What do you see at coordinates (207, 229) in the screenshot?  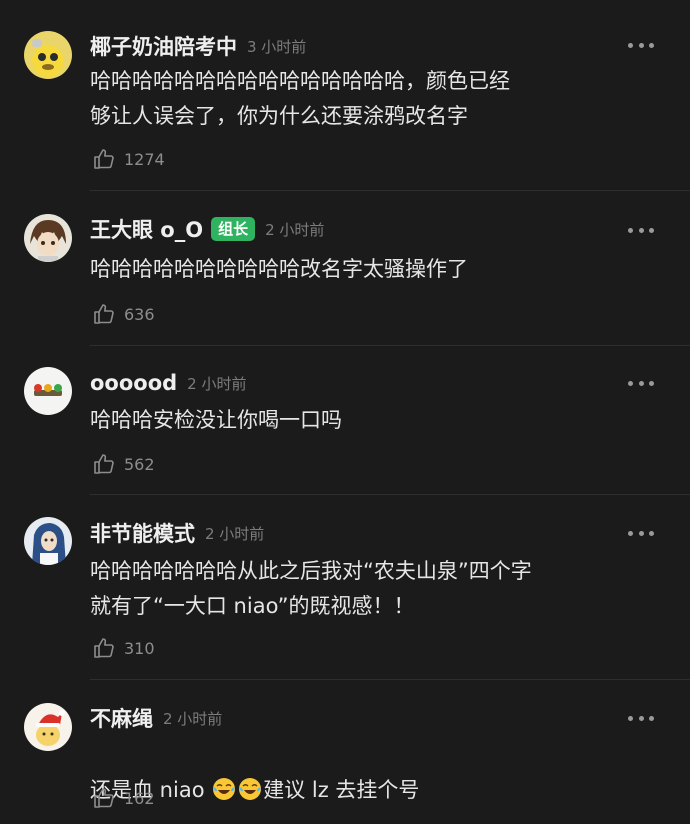 I see `name-row: 王大眼 o_O 组长 2 小时前` at bounding box center [207, 229].